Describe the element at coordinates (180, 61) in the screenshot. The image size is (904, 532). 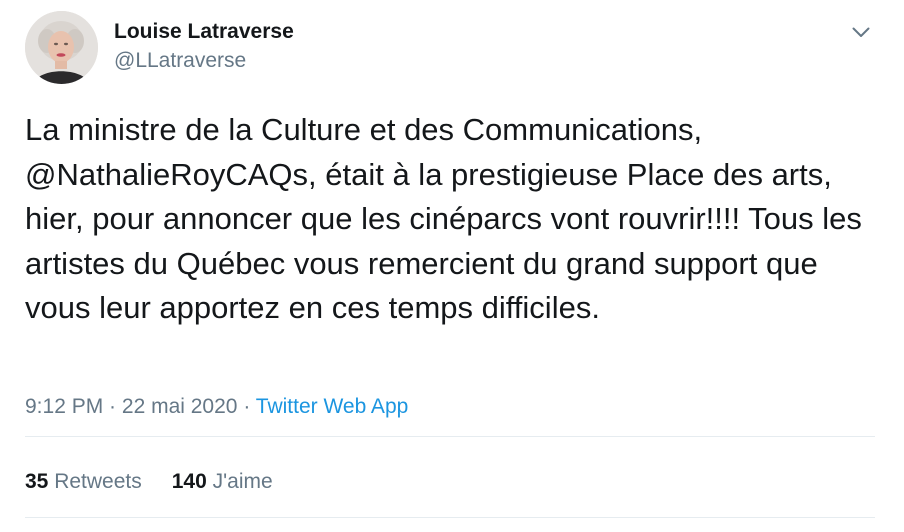
I see `author-handle: @LLatraverse` at that location.